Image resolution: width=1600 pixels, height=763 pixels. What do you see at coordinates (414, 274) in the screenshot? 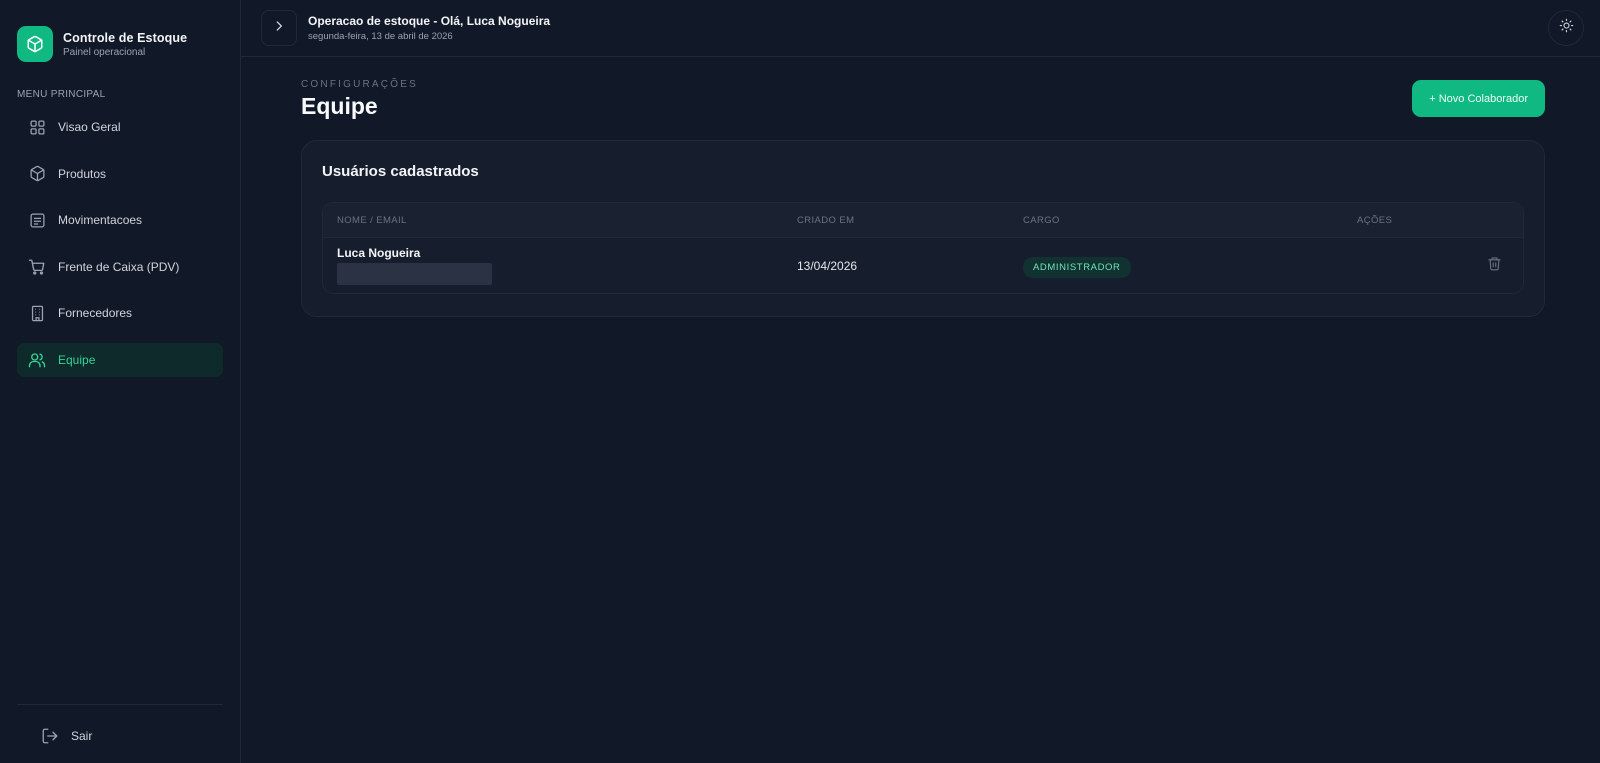
I see `redacted-email` at bounding box center [414, 274].